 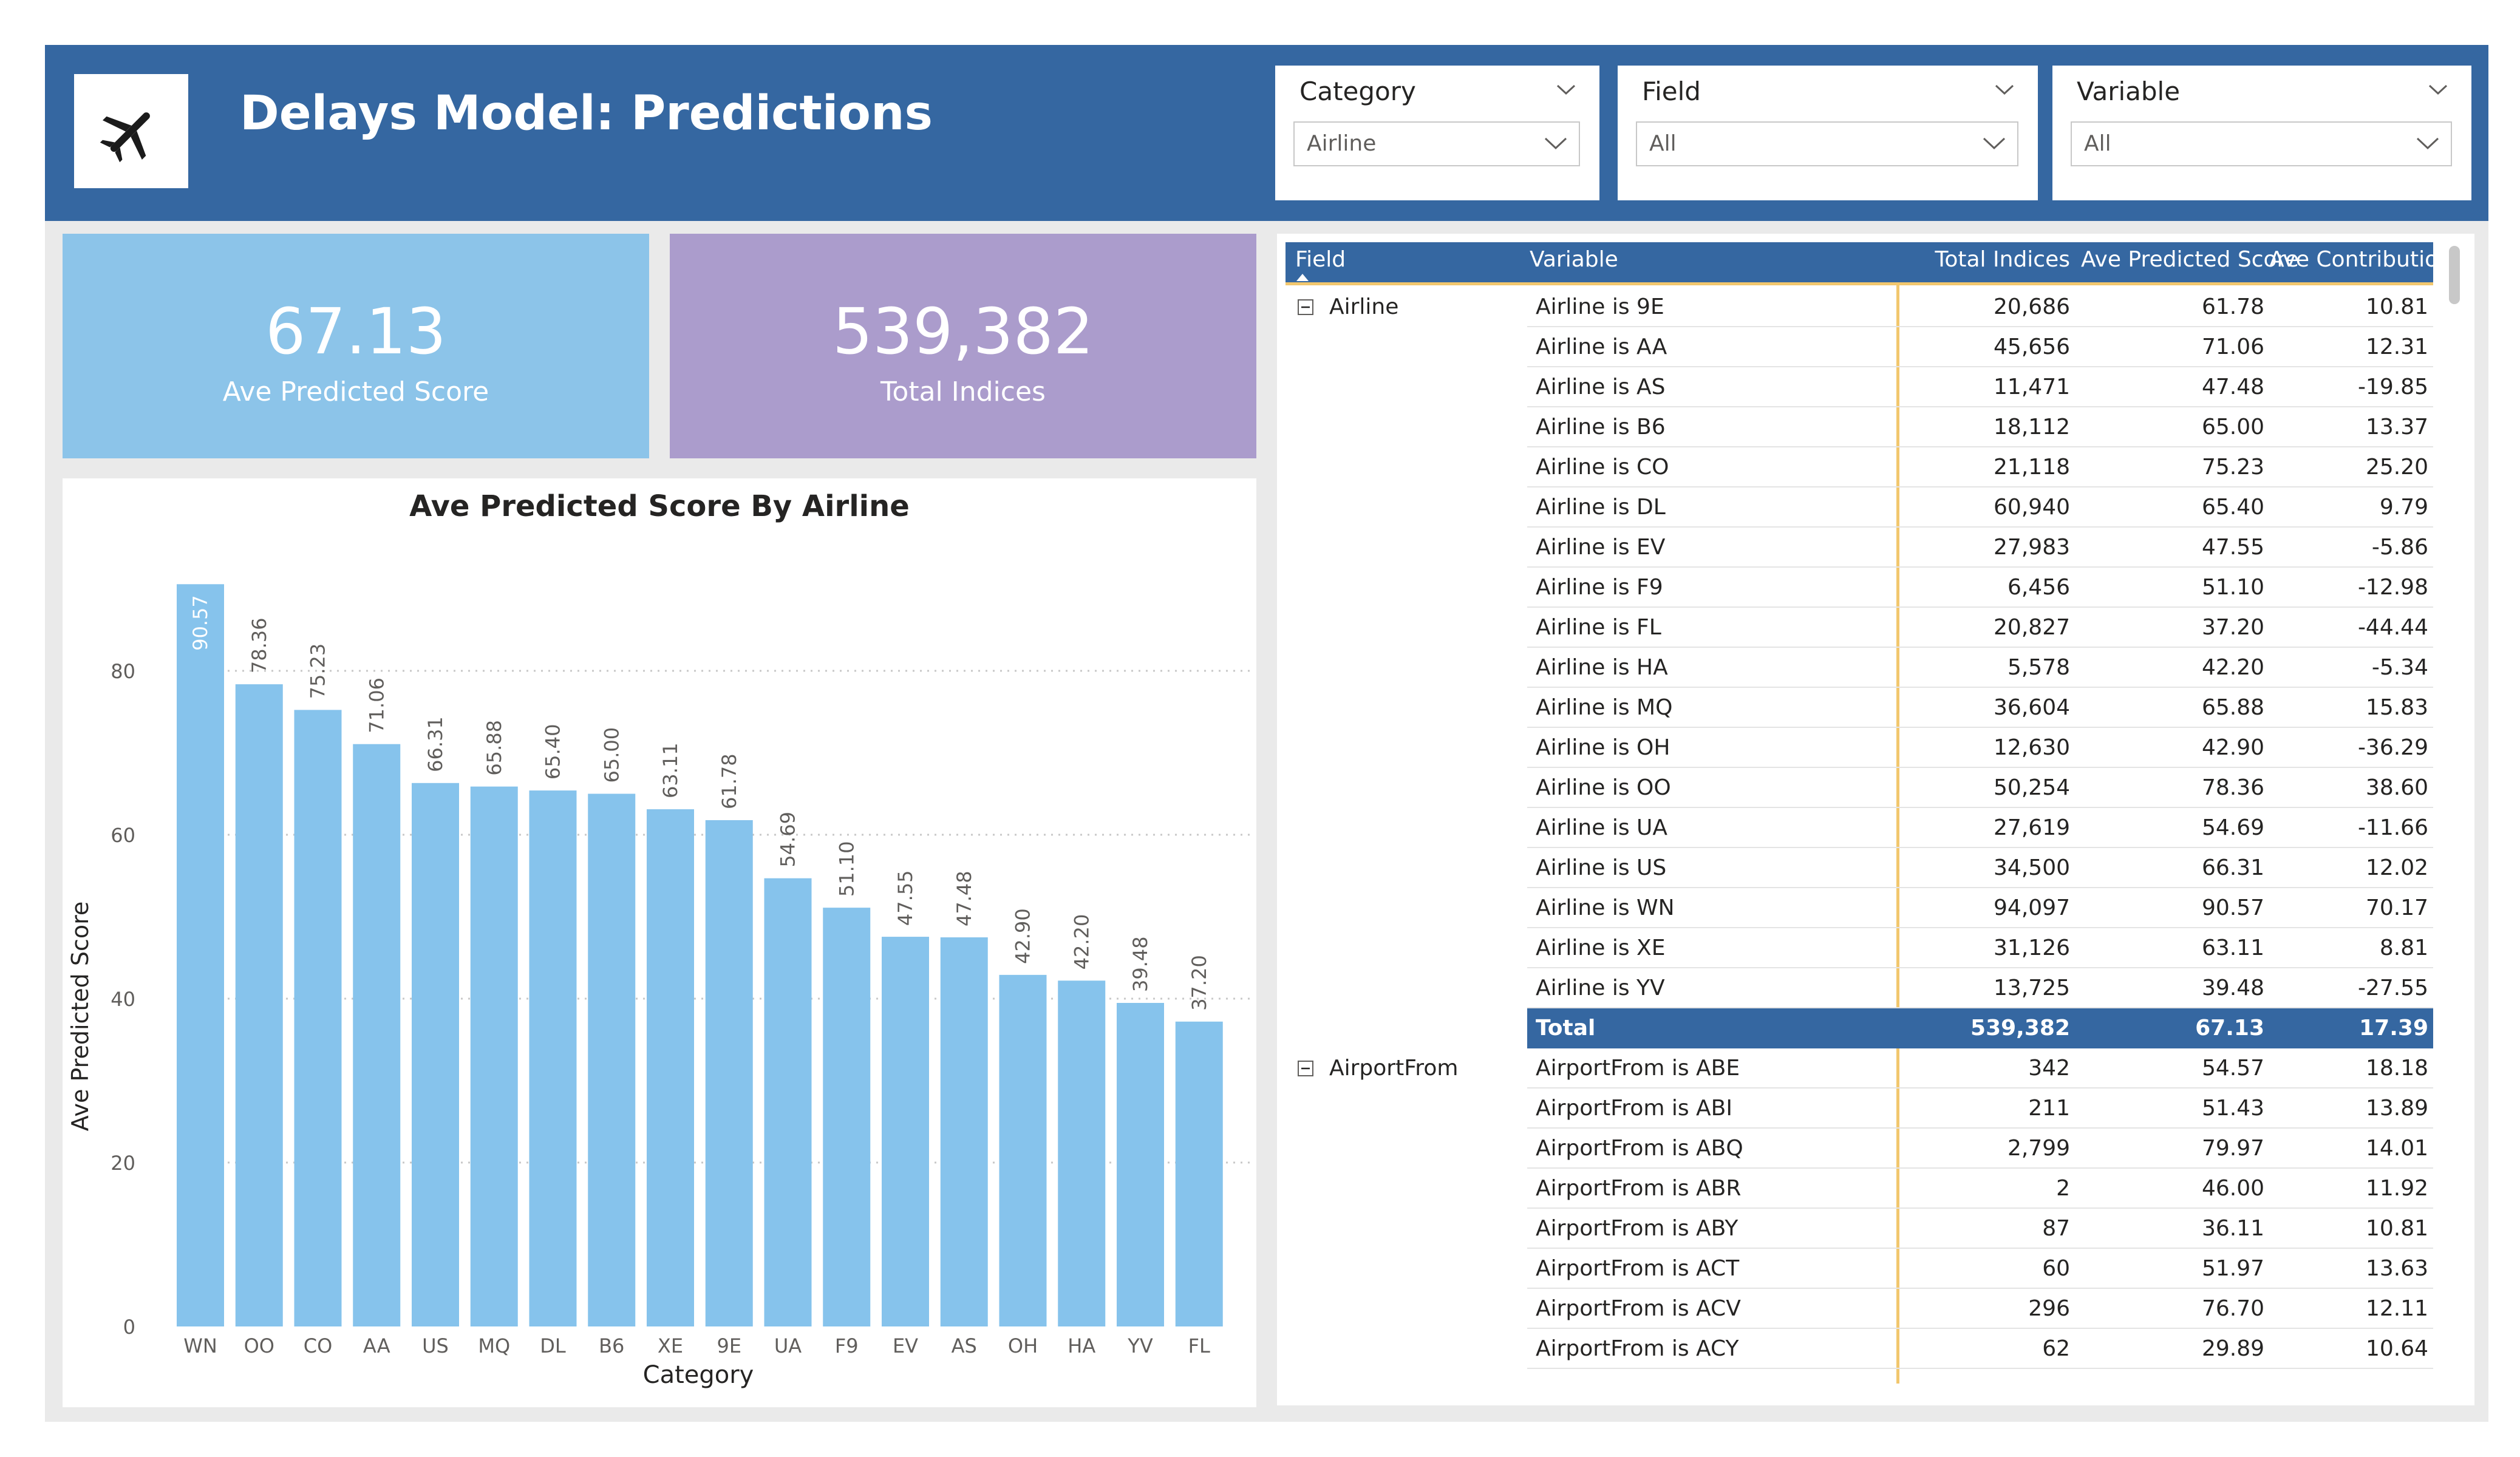 What do you see at coordinates (1859, 467) in the screenshot?
I see `table-row: Airline is CO 21,118 75.23 25.20` at bounding box center [1859, 467].